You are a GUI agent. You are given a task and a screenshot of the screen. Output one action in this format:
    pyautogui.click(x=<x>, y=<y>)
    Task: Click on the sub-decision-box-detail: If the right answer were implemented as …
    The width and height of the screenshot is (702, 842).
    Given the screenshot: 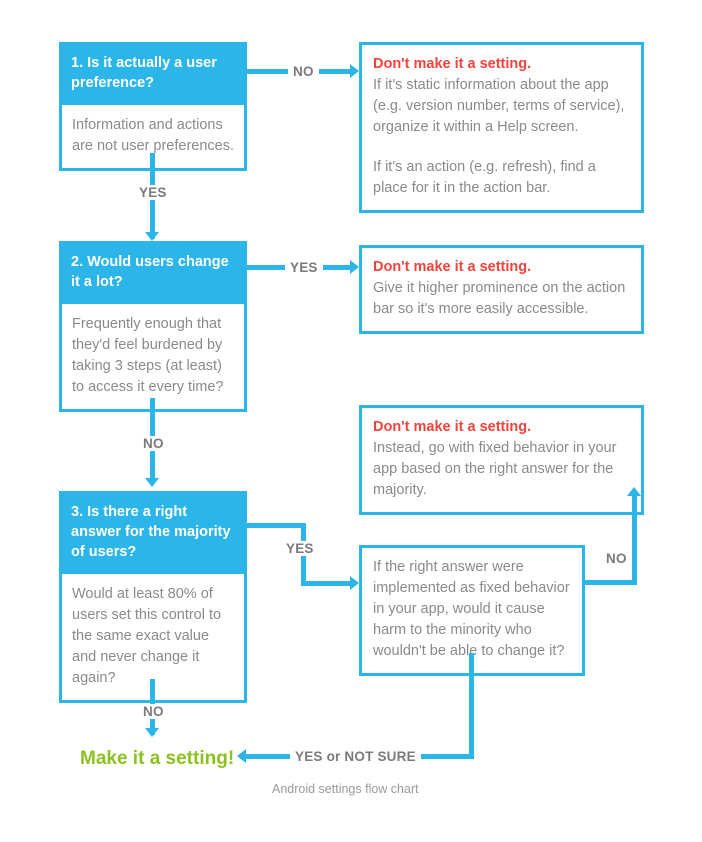 What is the action you would take?
    pyautogui.click(x=471, y=609)
    